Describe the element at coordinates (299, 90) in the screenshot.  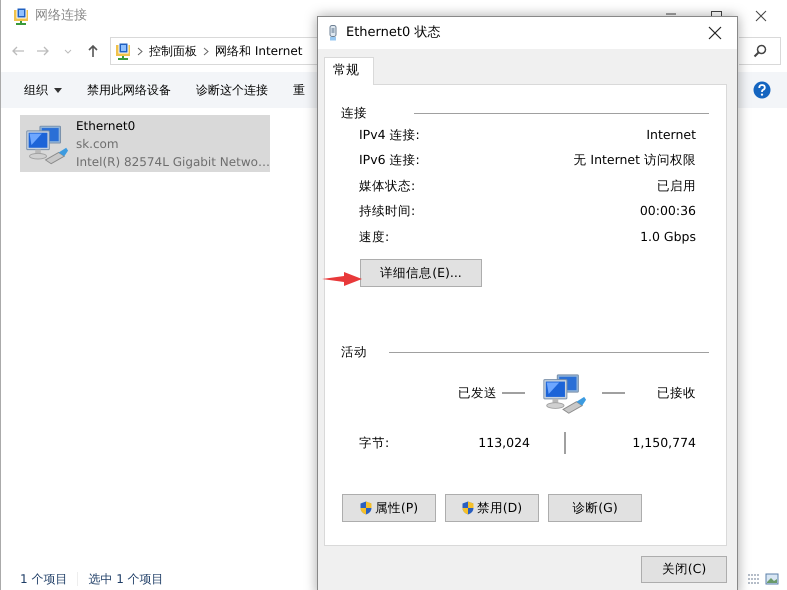
I see `toolbar-button: 重` at that location.